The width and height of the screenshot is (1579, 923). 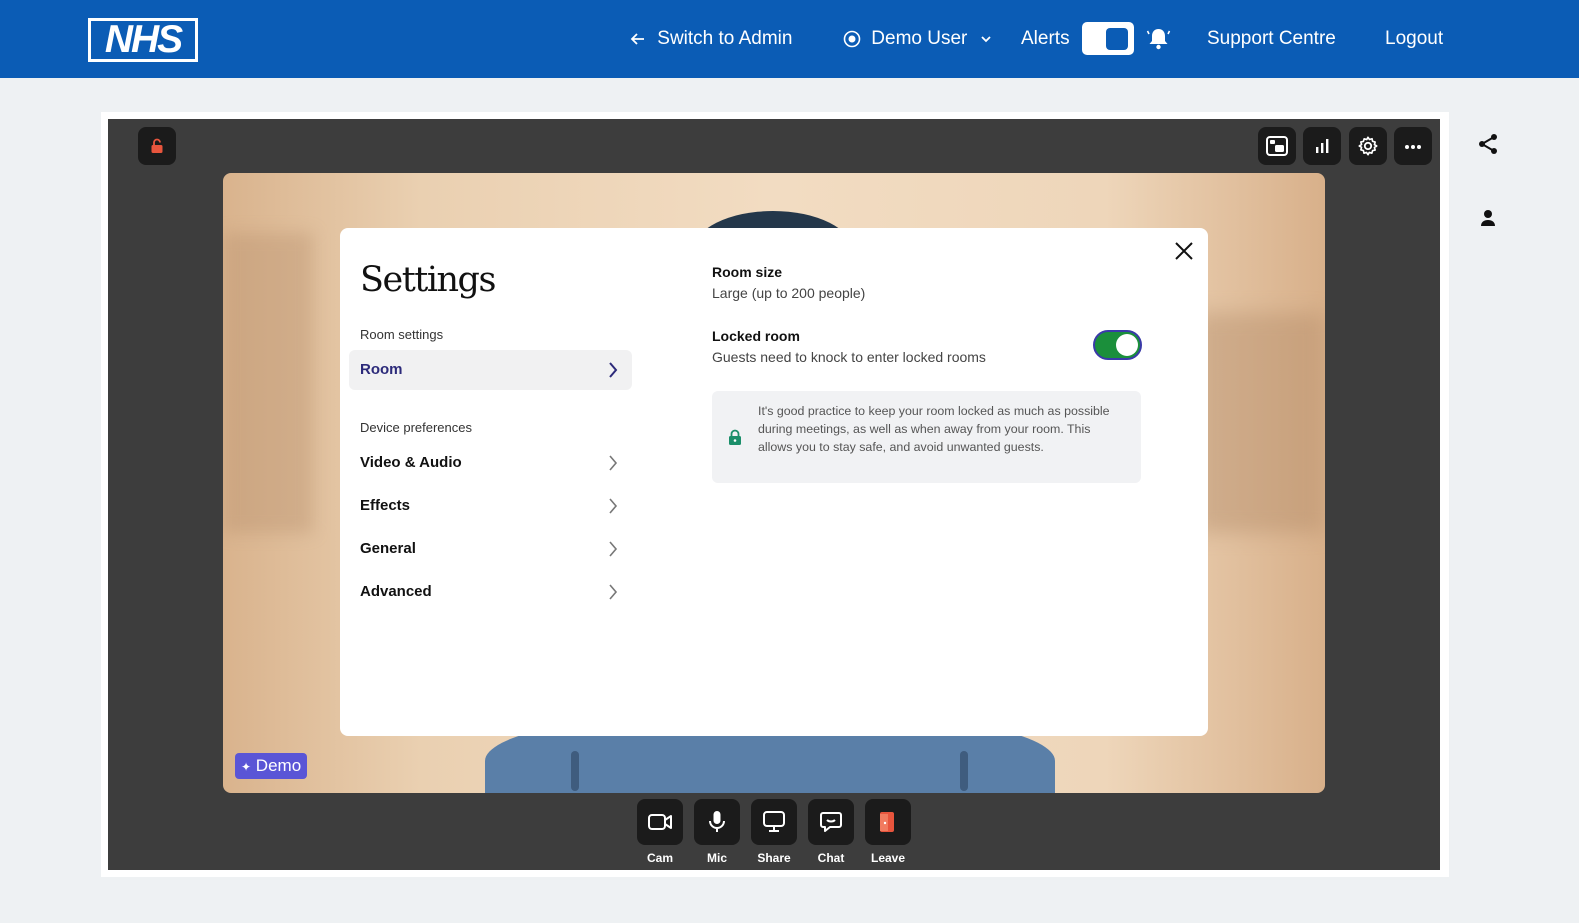 What do you see at coordinates (1127, 345) in the screenshot?
I see `locked-room-toggle-knob` at bounding box center [1127, 345].